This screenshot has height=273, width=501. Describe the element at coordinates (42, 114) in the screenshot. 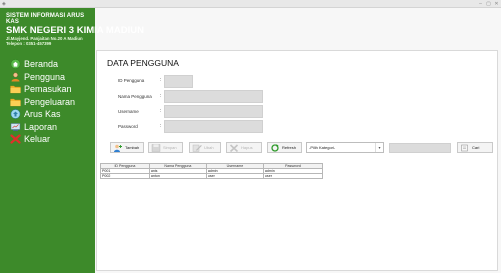

I see `sidebar-item-label: Arus Kas` at that location.